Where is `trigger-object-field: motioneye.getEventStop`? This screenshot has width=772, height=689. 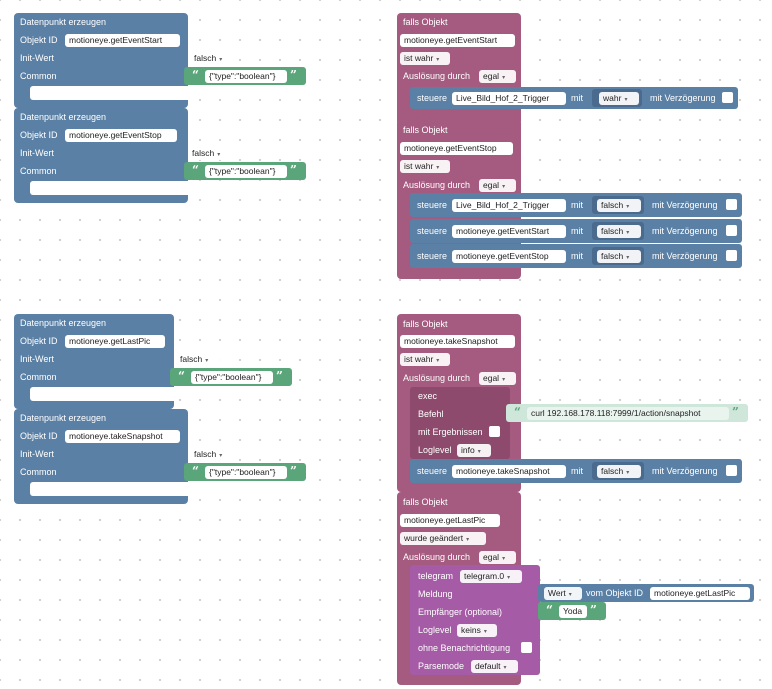 trigger-object-field: motioneye.getEventStop is located at coordinates (456, 148).